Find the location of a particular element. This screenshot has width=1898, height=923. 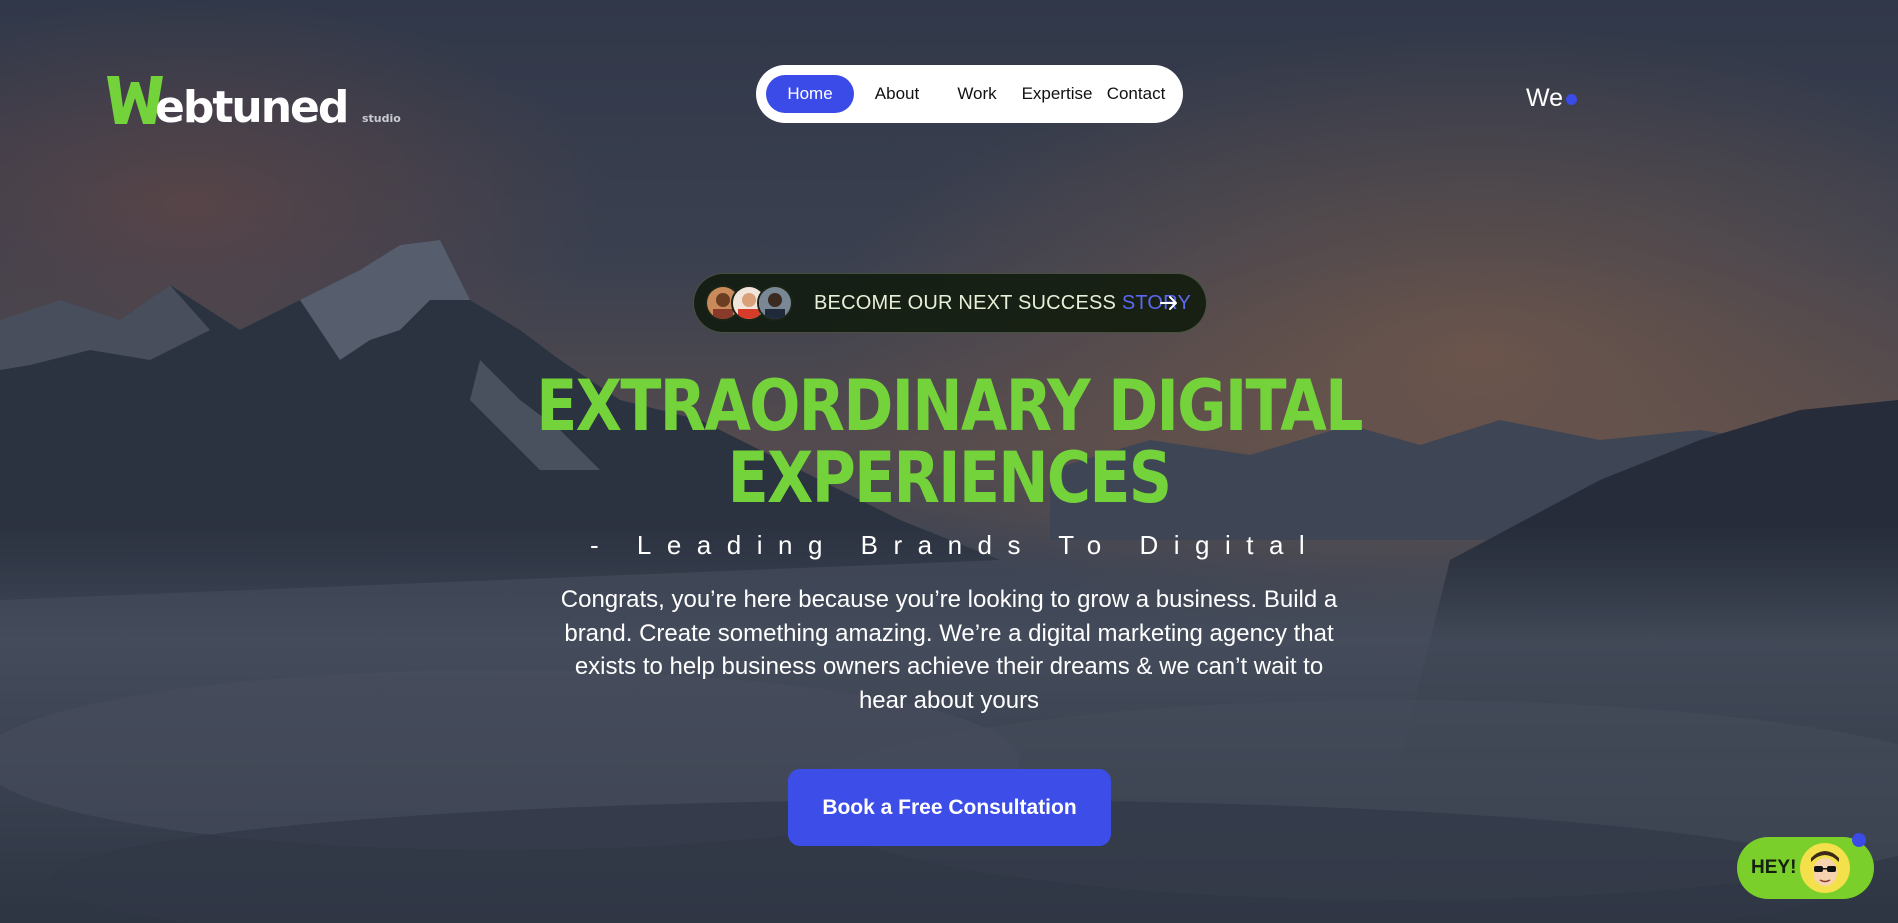

nav-expertise: Expertise is located at coordinates (1057, 94).